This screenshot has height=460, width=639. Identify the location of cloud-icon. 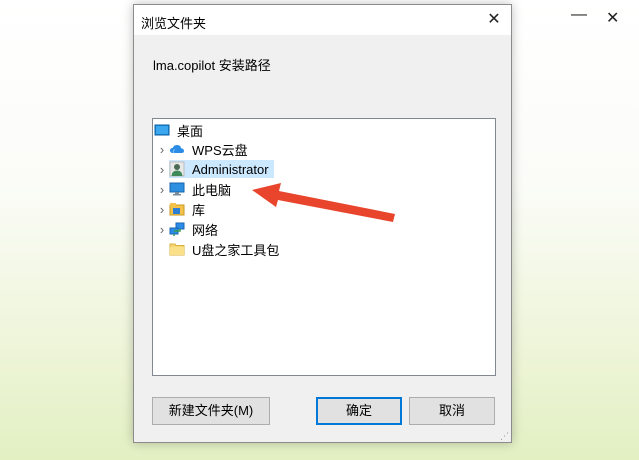
(177, 149).